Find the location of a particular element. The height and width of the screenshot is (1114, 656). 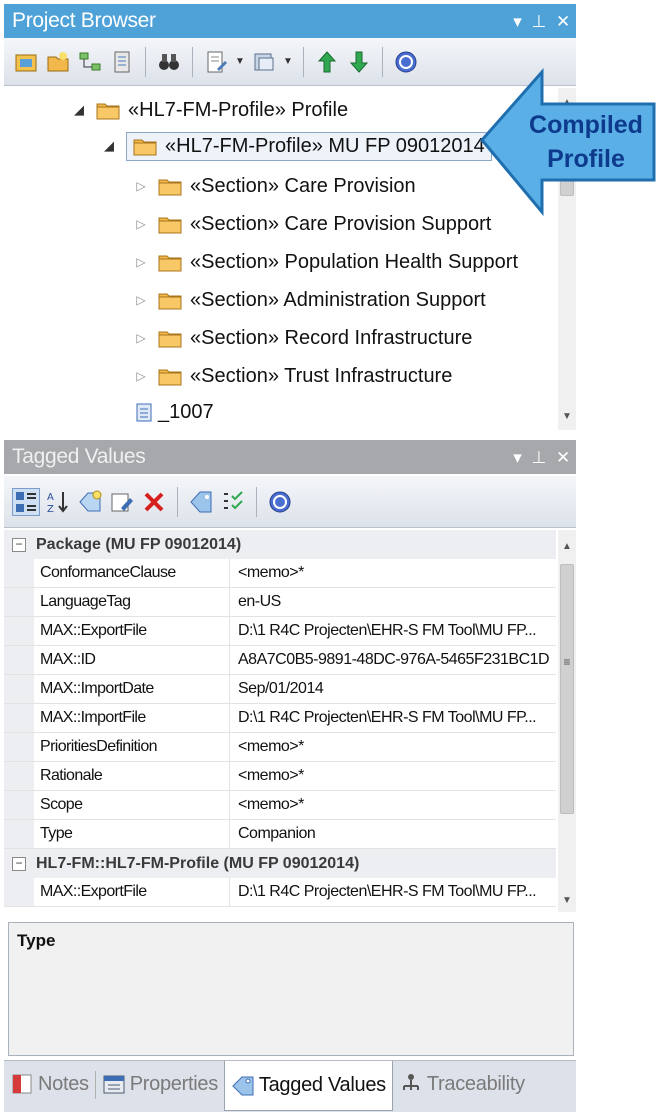

callout-line-1: Compiled is located at coordinates (586, 125).